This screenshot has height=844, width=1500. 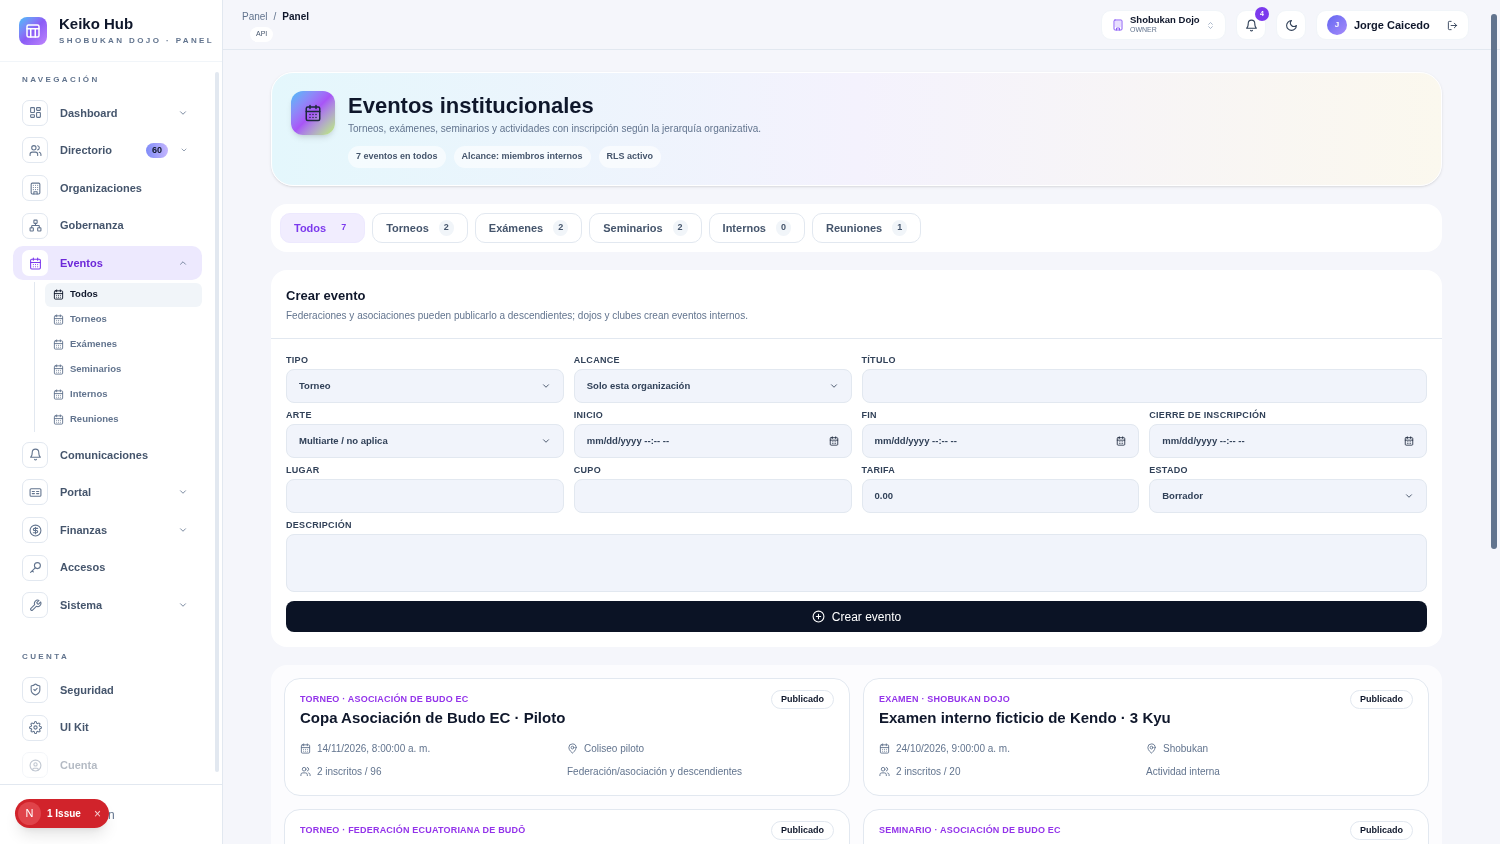 I want to click on select-field: Borrador, so click(x=1288, y=496).